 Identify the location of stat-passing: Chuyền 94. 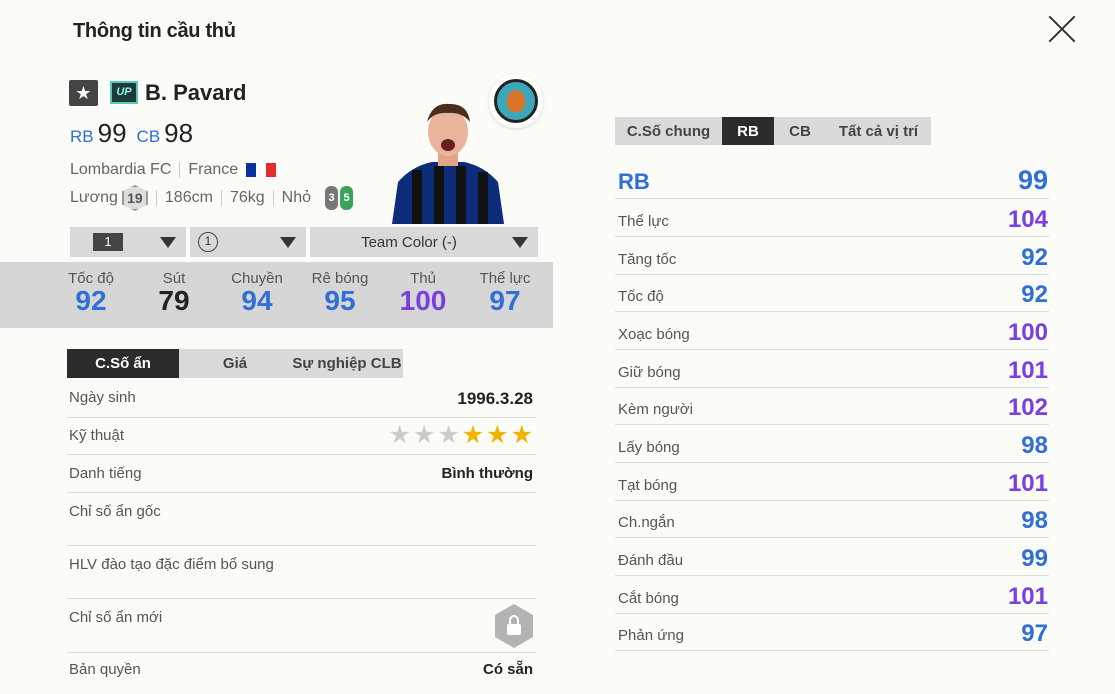
(257, 293).